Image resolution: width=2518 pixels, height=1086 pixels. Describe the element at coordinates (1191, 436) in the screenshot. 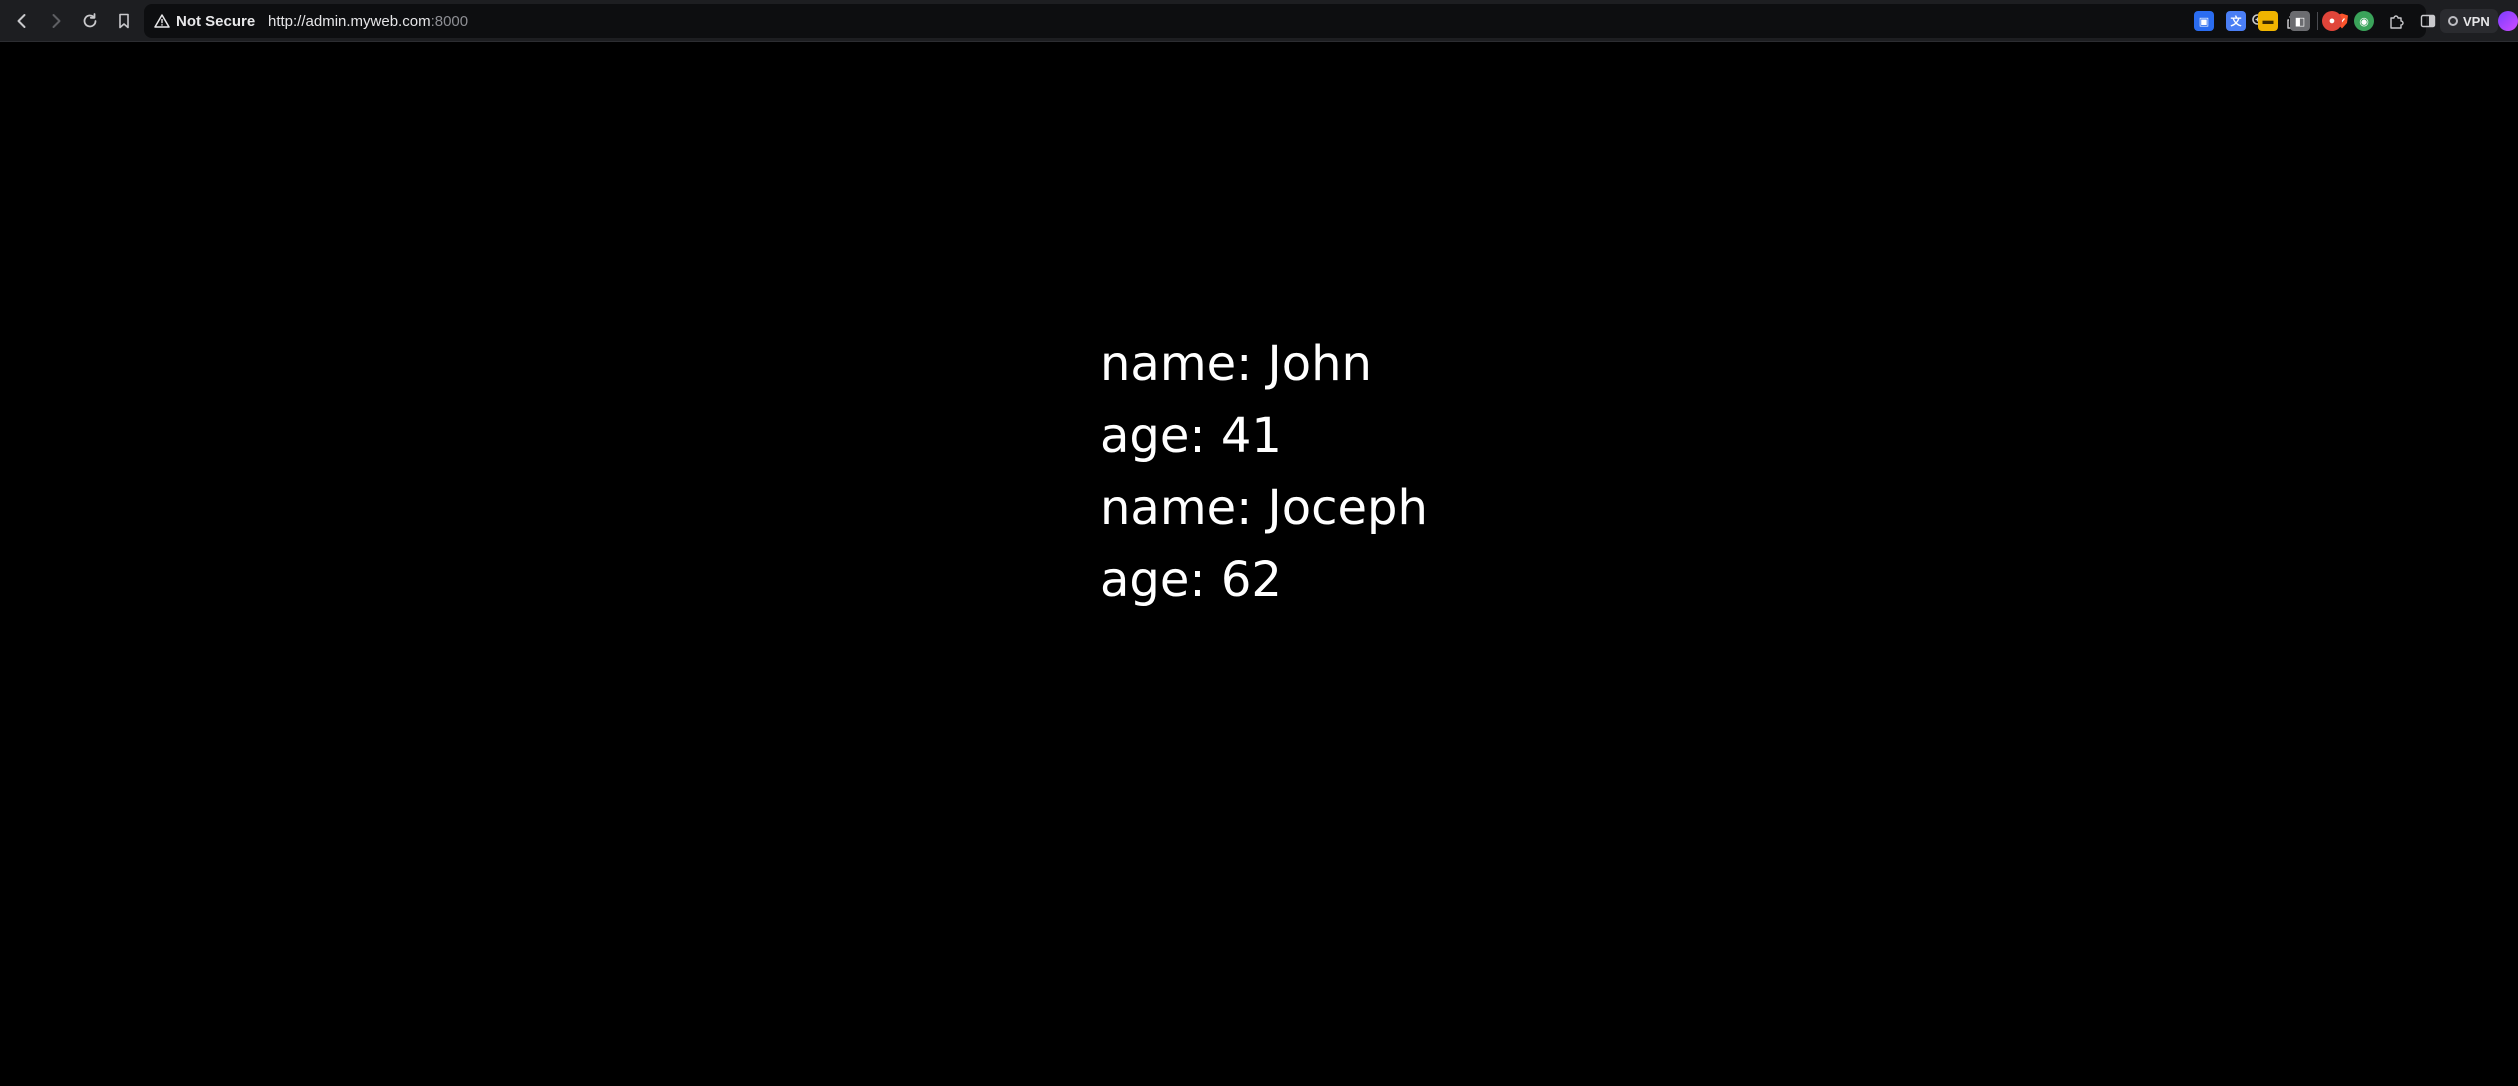

I see `record-age: age: 41` at that location.